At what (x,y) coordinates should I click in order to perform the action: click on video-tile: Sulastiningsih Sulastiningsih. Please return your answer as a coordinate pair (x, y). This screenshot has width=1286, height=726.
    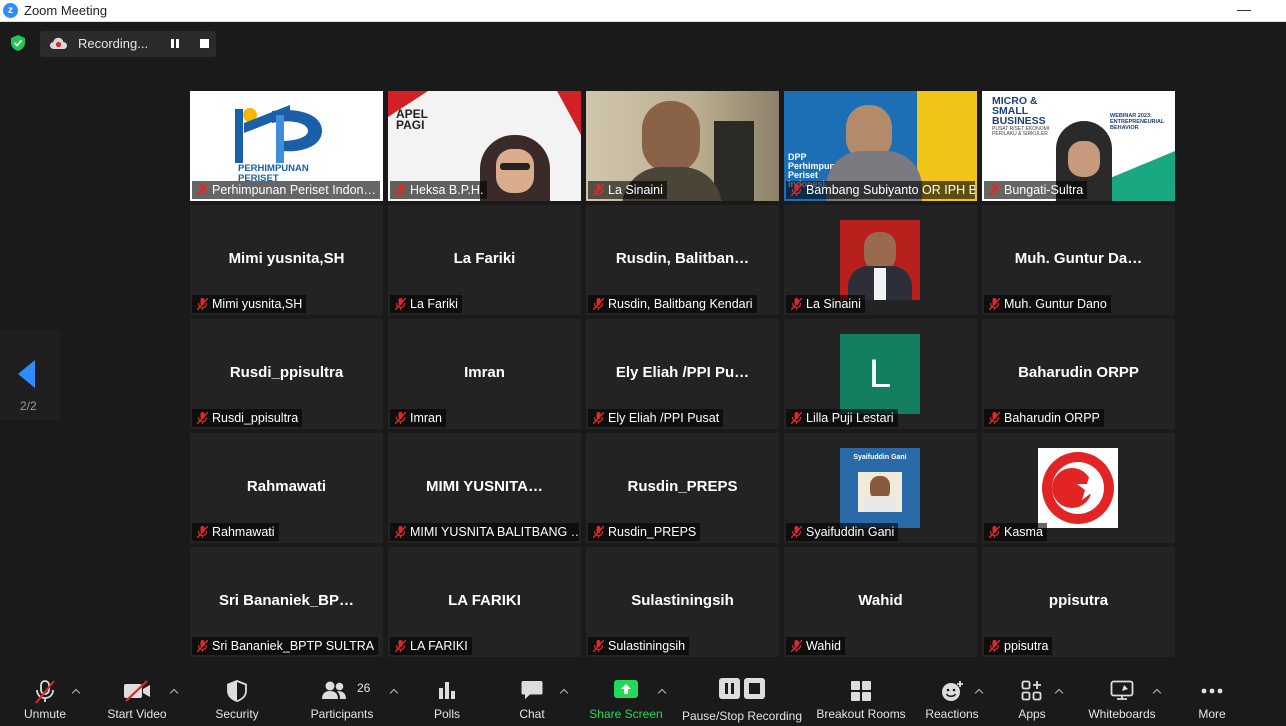
    Looking at the image, I should click on (682, 602).